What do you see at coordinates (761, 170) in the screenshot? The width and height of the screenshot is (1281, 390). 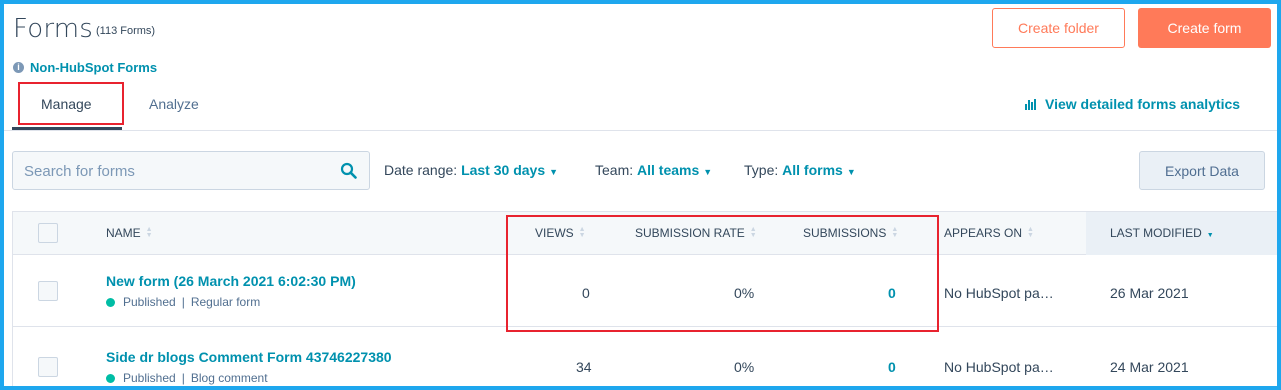 I see `type-label: Type:` at bounding box center [761, 170].